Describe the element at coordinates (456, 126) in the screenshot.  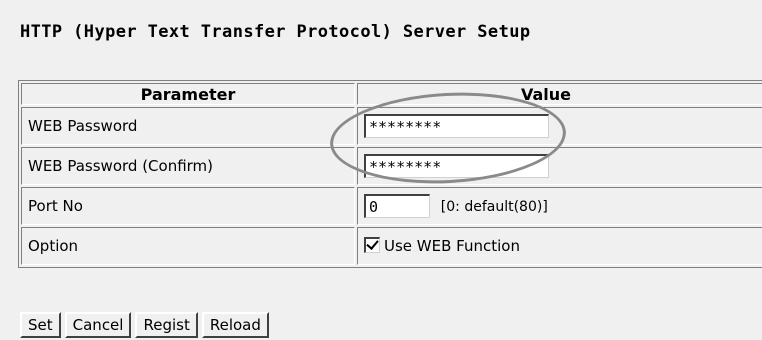
I see `web-password-field` at that location.